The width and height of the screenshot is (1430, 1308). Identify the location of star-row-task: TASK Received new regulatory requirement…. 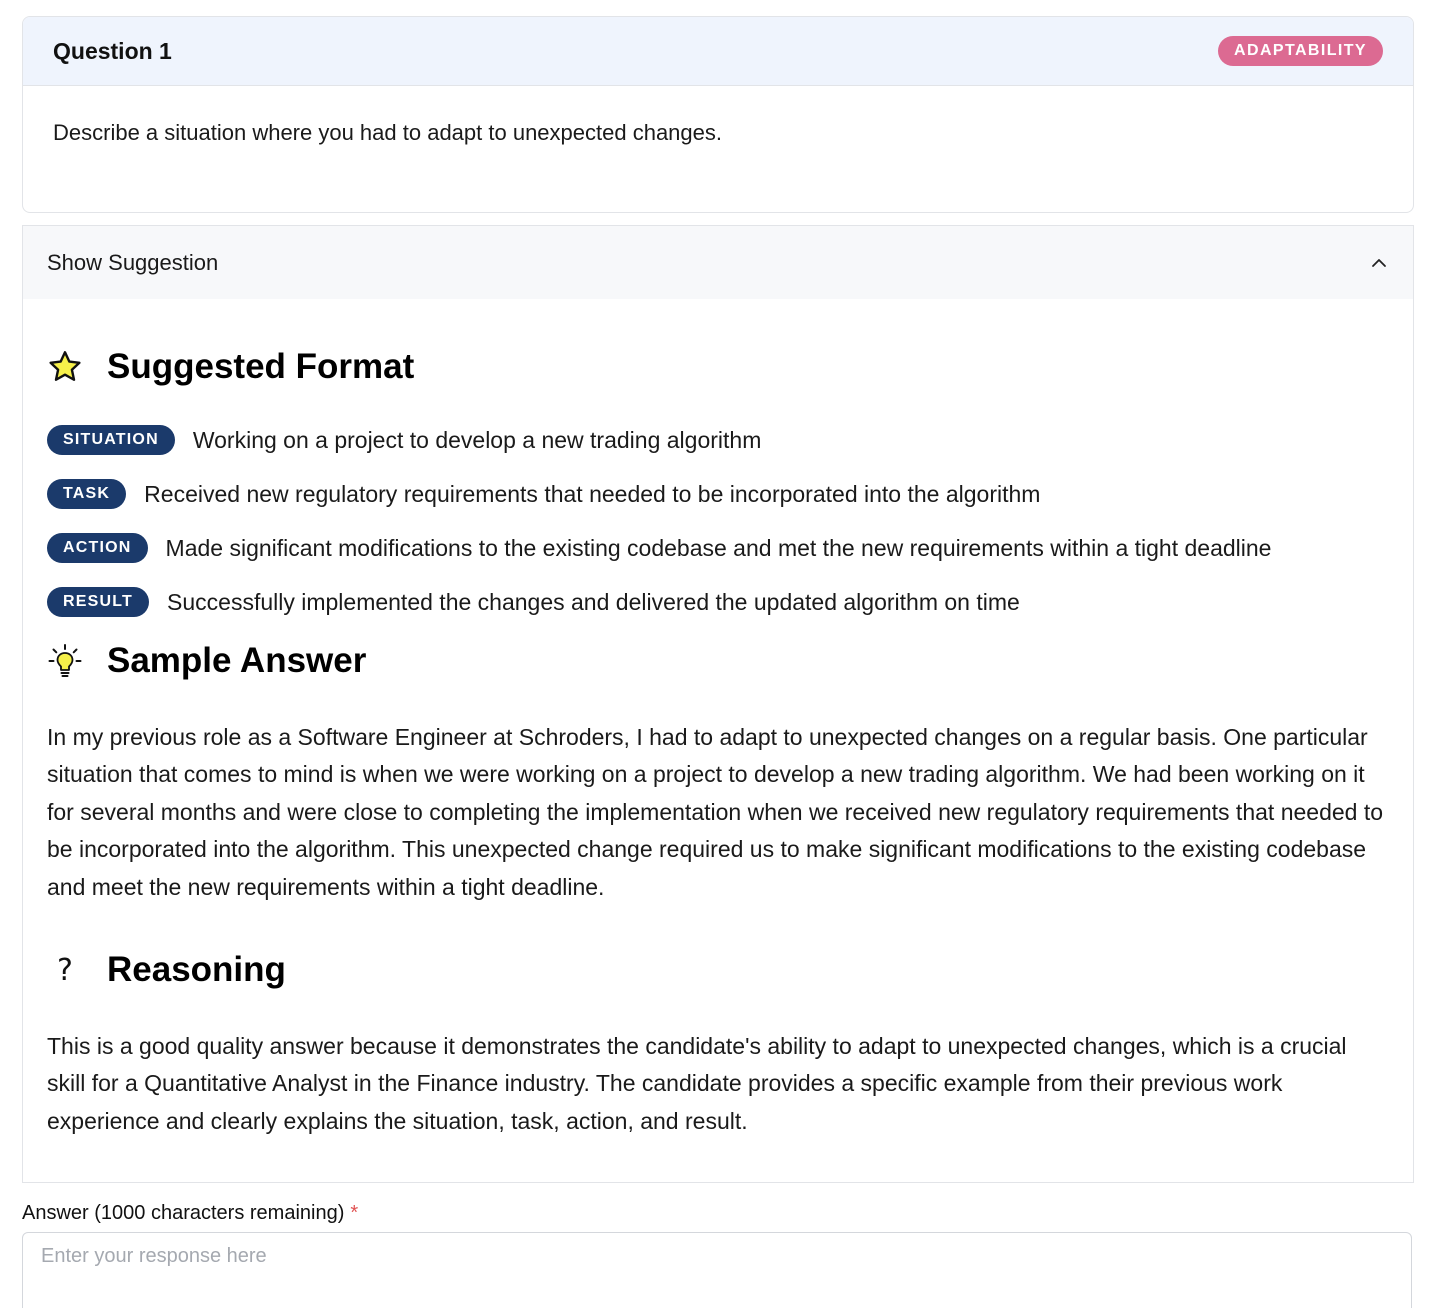
(718, 494).